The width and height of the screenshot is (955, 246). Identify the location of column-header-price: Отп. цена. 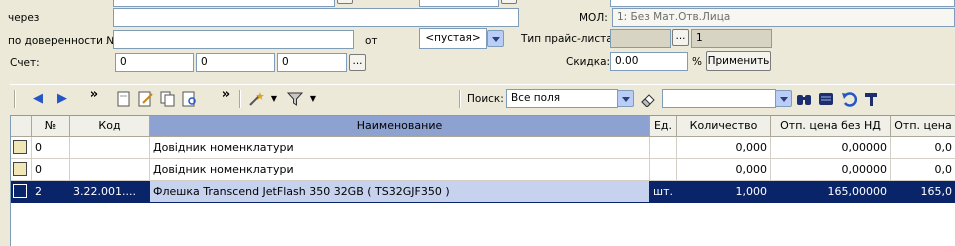
(923, 126).